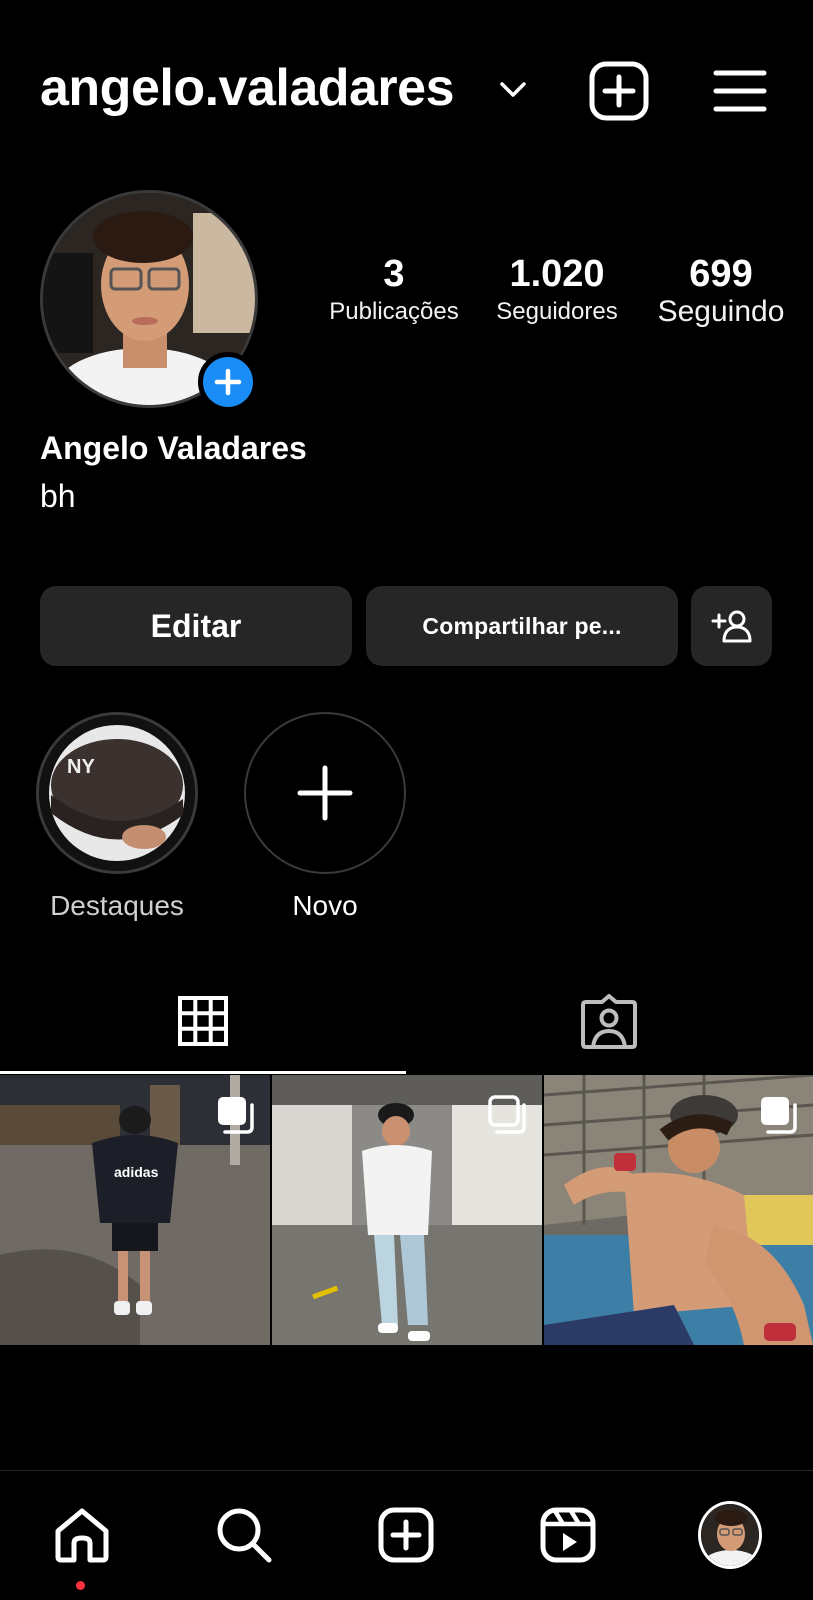 The height and width of the screenshot is (1600, 813). Describe the element at coordinates (721, 274) in the screenshot. I see `stat-value: 699` at that location.